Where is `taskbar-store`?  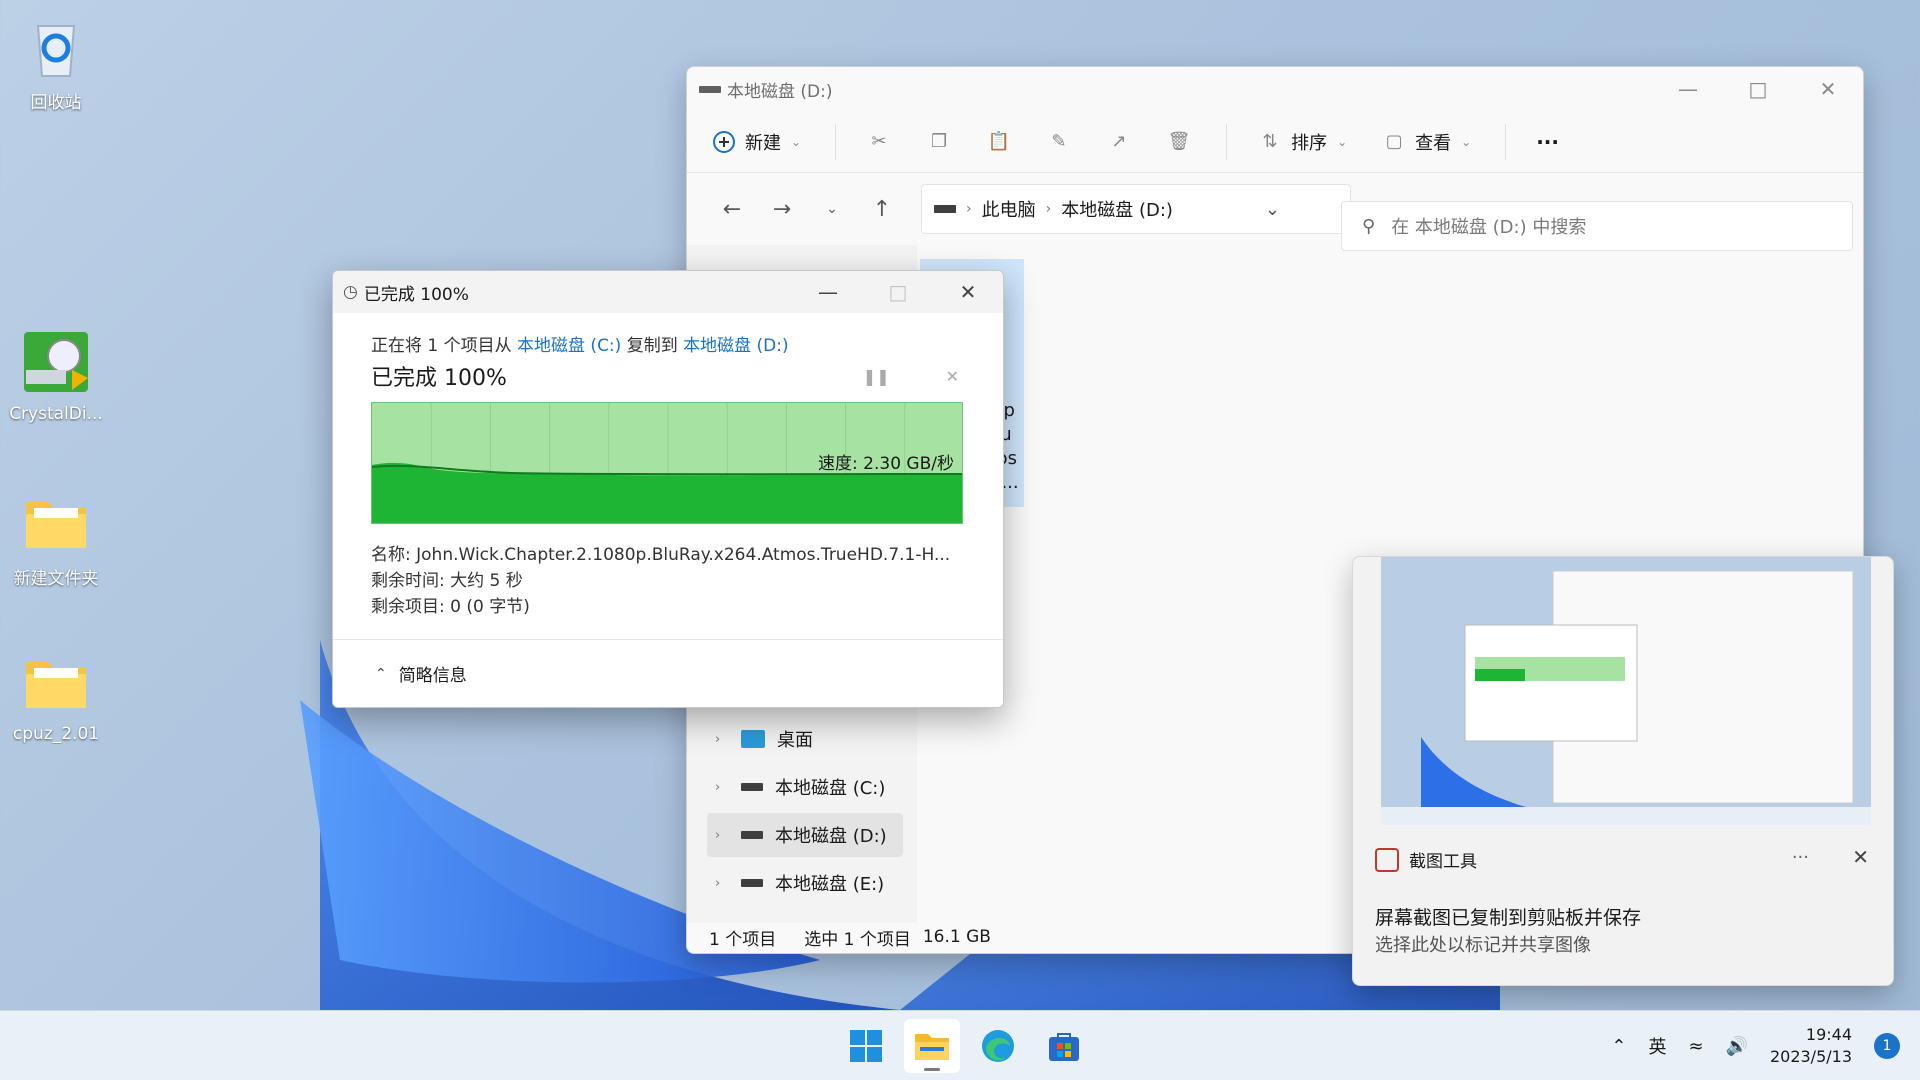
taskbar-store is located at coordinates (1064, 1046).